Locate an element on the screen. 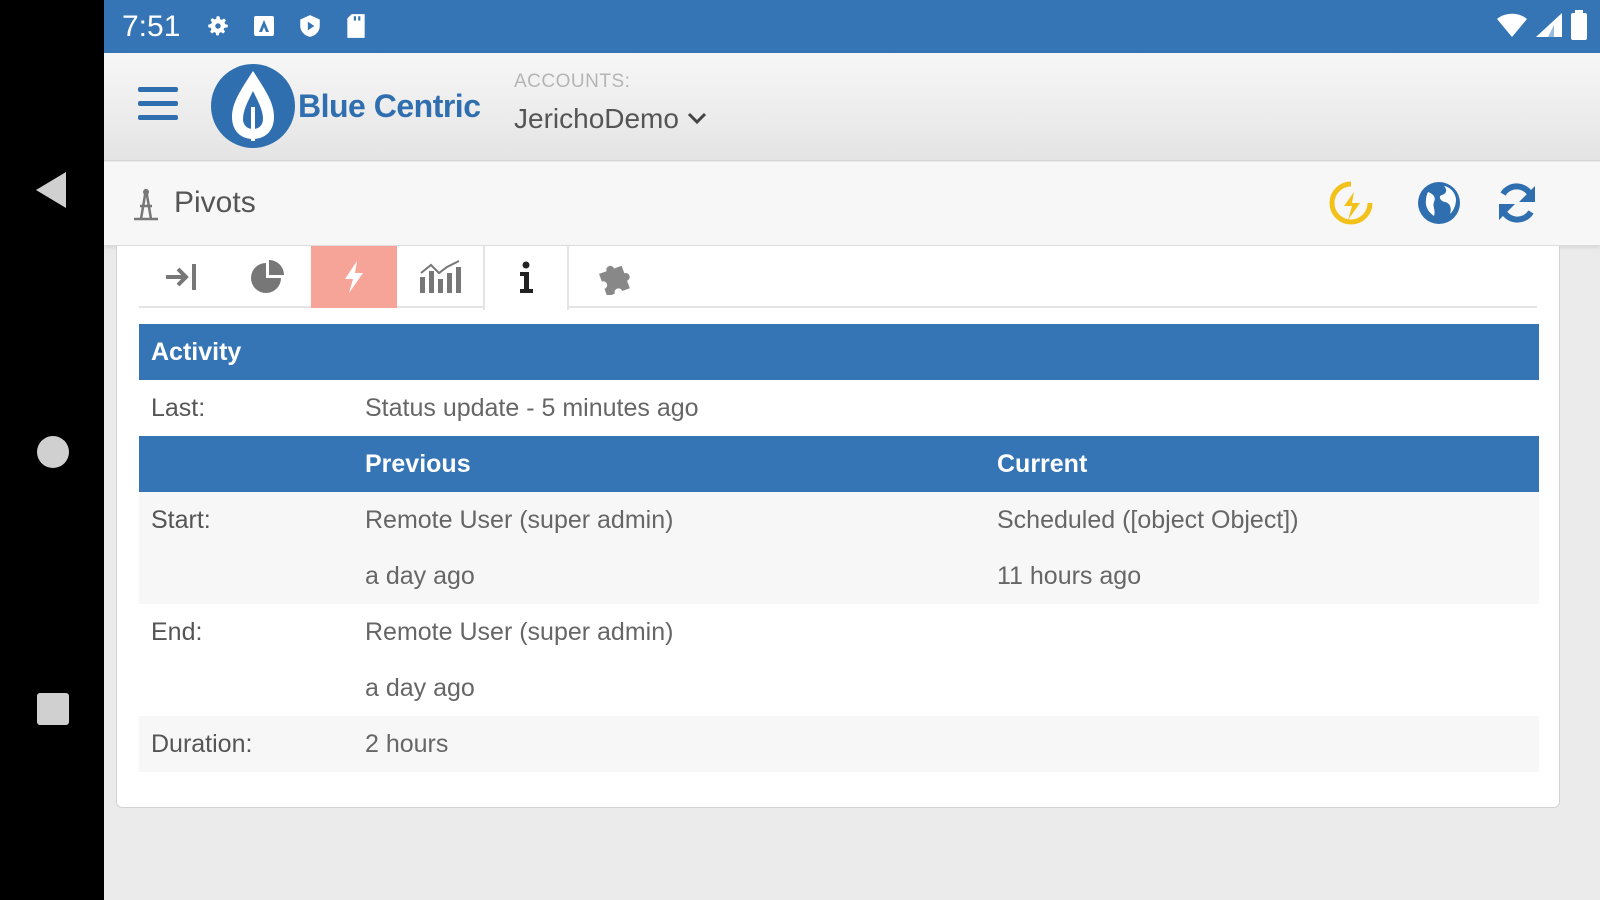  end-prev-time: a day ago is located at coordinates (420, 687).